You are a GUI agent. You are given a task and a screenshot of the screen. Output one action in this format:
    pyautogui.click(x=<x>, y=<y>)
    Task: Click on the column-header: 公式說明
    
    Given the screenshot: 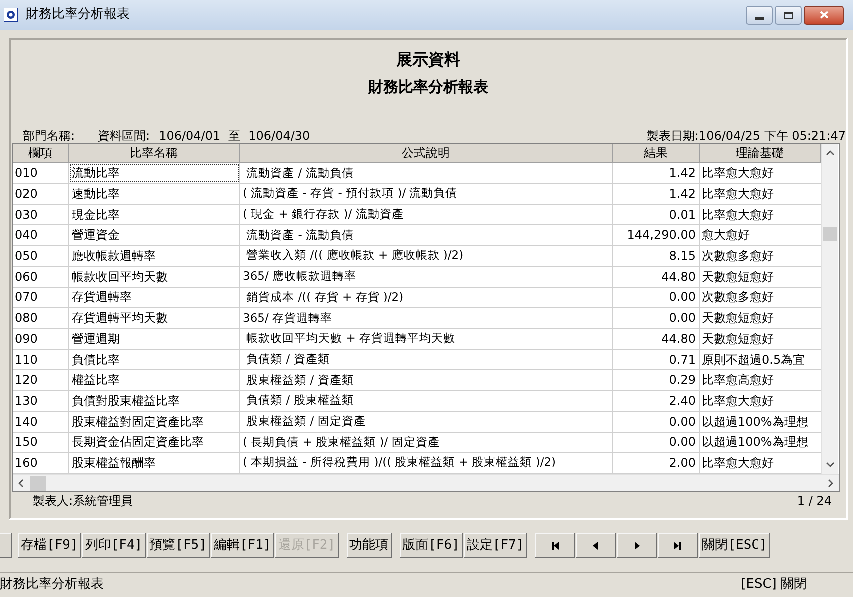 What is the action you would take?
    pyautogui.click(x=426, y=153)
    